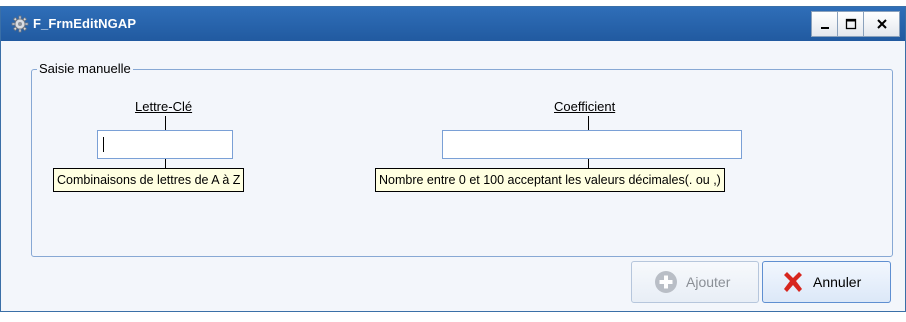 The width and height of the screenshot is (906, 322). What do you see at coordinates (666, 282) in the screenshot?
I see `plus-circle-icon` at bounding box center [666, 282].